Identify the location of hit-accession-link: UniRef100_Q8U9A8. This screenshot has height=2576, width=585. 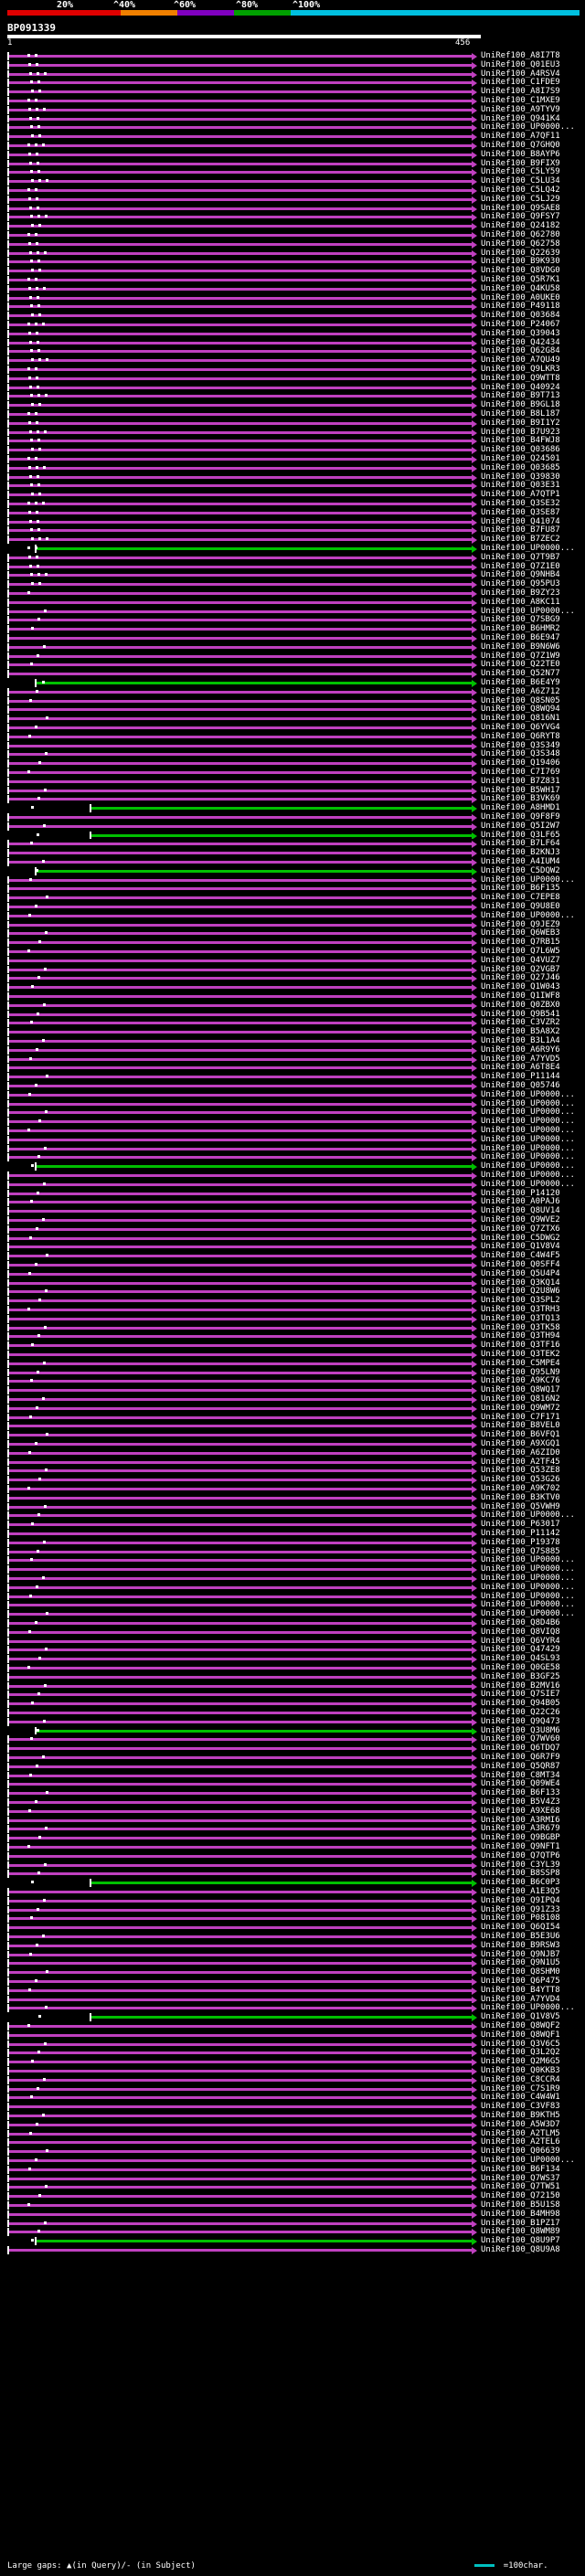
(532, 2250).